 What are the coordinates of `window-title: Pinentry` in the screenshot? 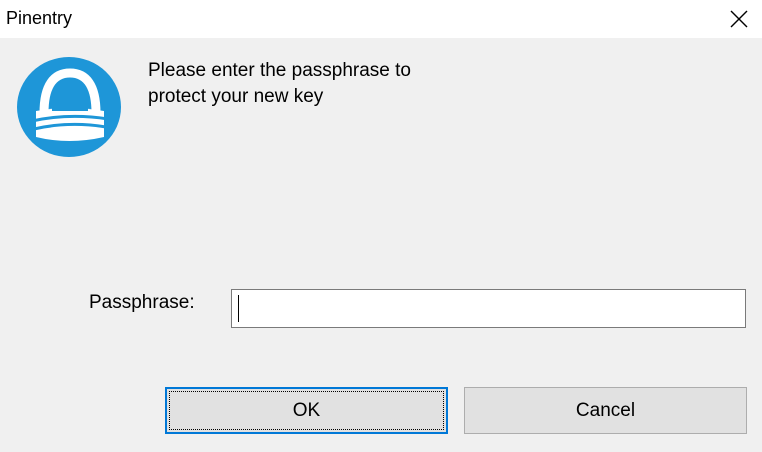 It's located at (39, 18).